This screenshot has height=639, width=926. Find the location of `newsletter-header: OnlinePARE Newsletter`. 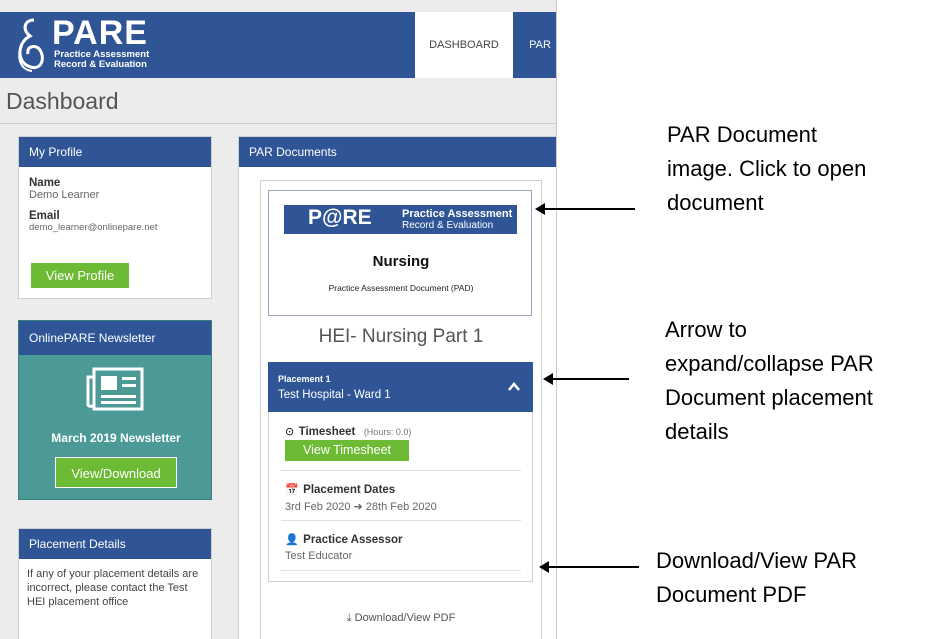

newsletter-header: OnlinePARE Newsletter is located at coordinates (115, 338).